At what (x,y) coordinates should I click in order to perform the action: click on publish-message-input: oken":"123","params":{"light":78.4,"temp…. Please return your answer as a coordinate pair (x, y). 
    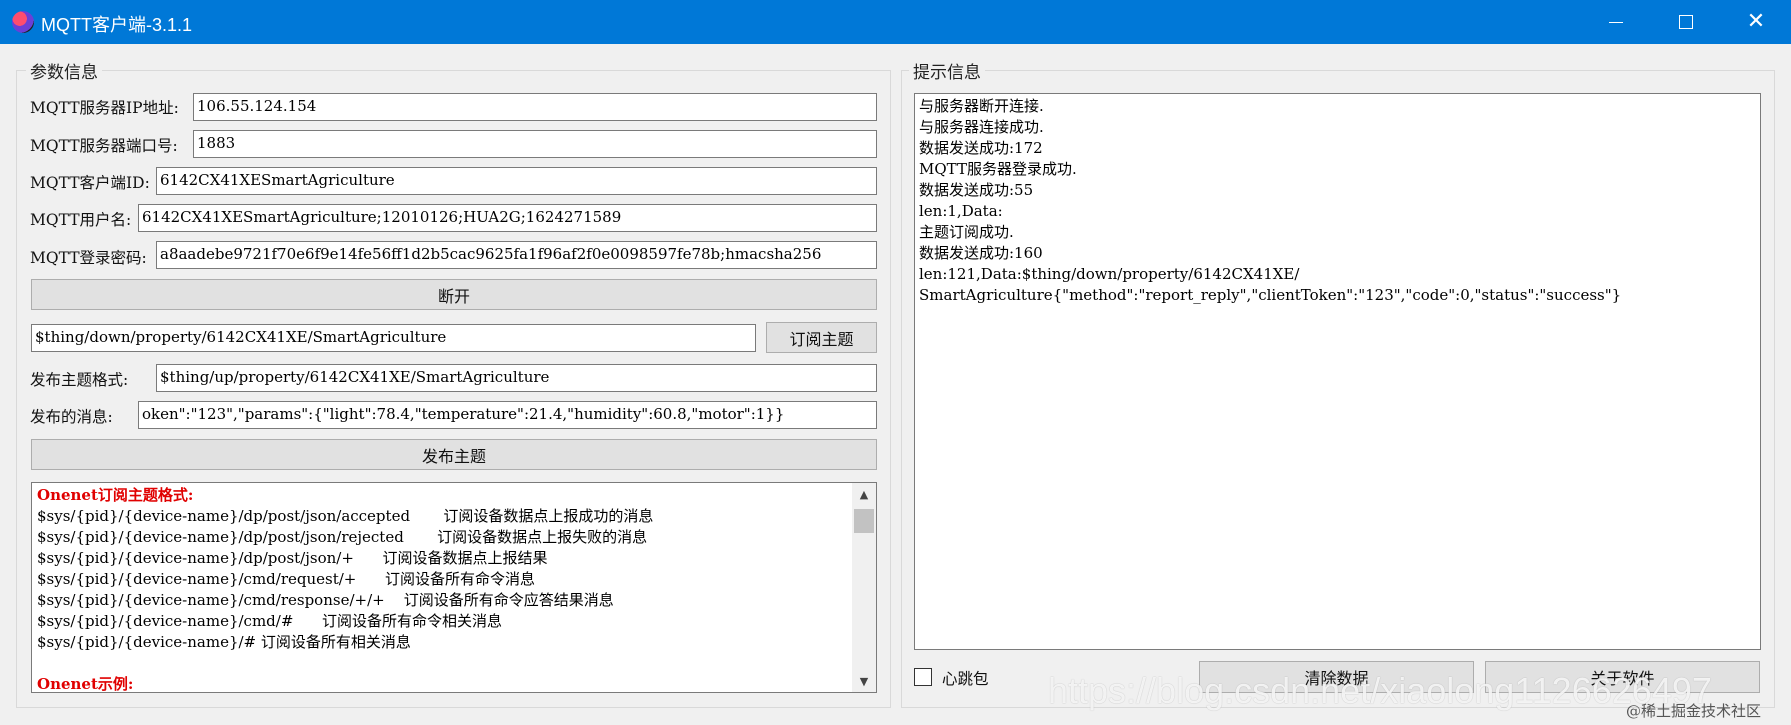
    Looking at the image, I should click on (507, 415).